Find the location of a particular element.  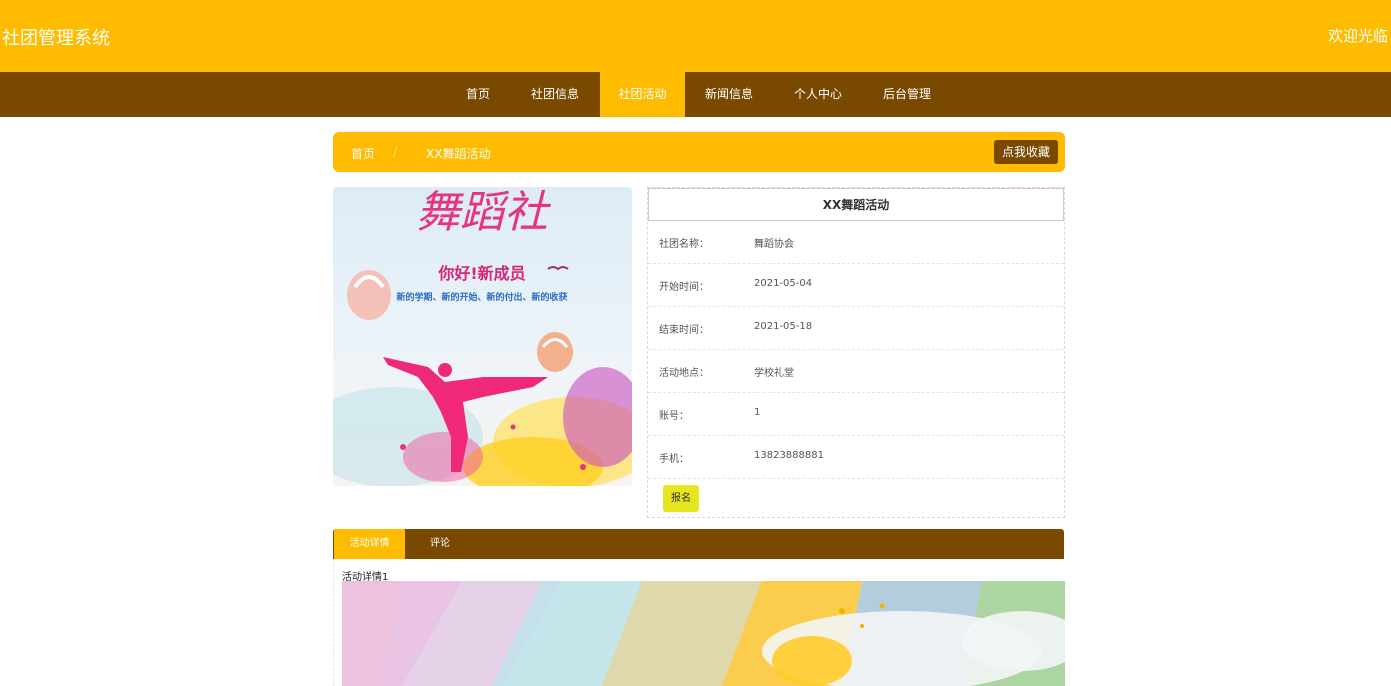

info-value: 舞蹈协会 is located at coordinates (774, 244).